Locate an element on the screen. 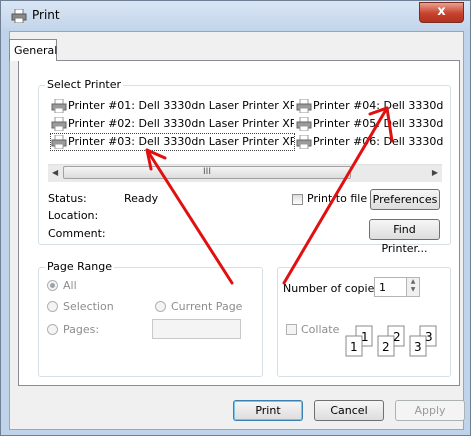  tab-label: General is located at coordinates (36, 50).